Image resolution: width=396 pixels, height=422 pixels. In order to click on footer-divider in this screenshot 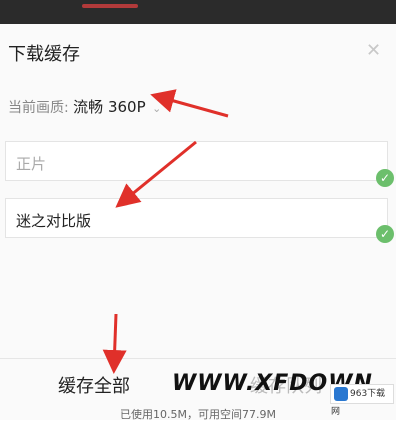, I will do `click(198, 358)`.